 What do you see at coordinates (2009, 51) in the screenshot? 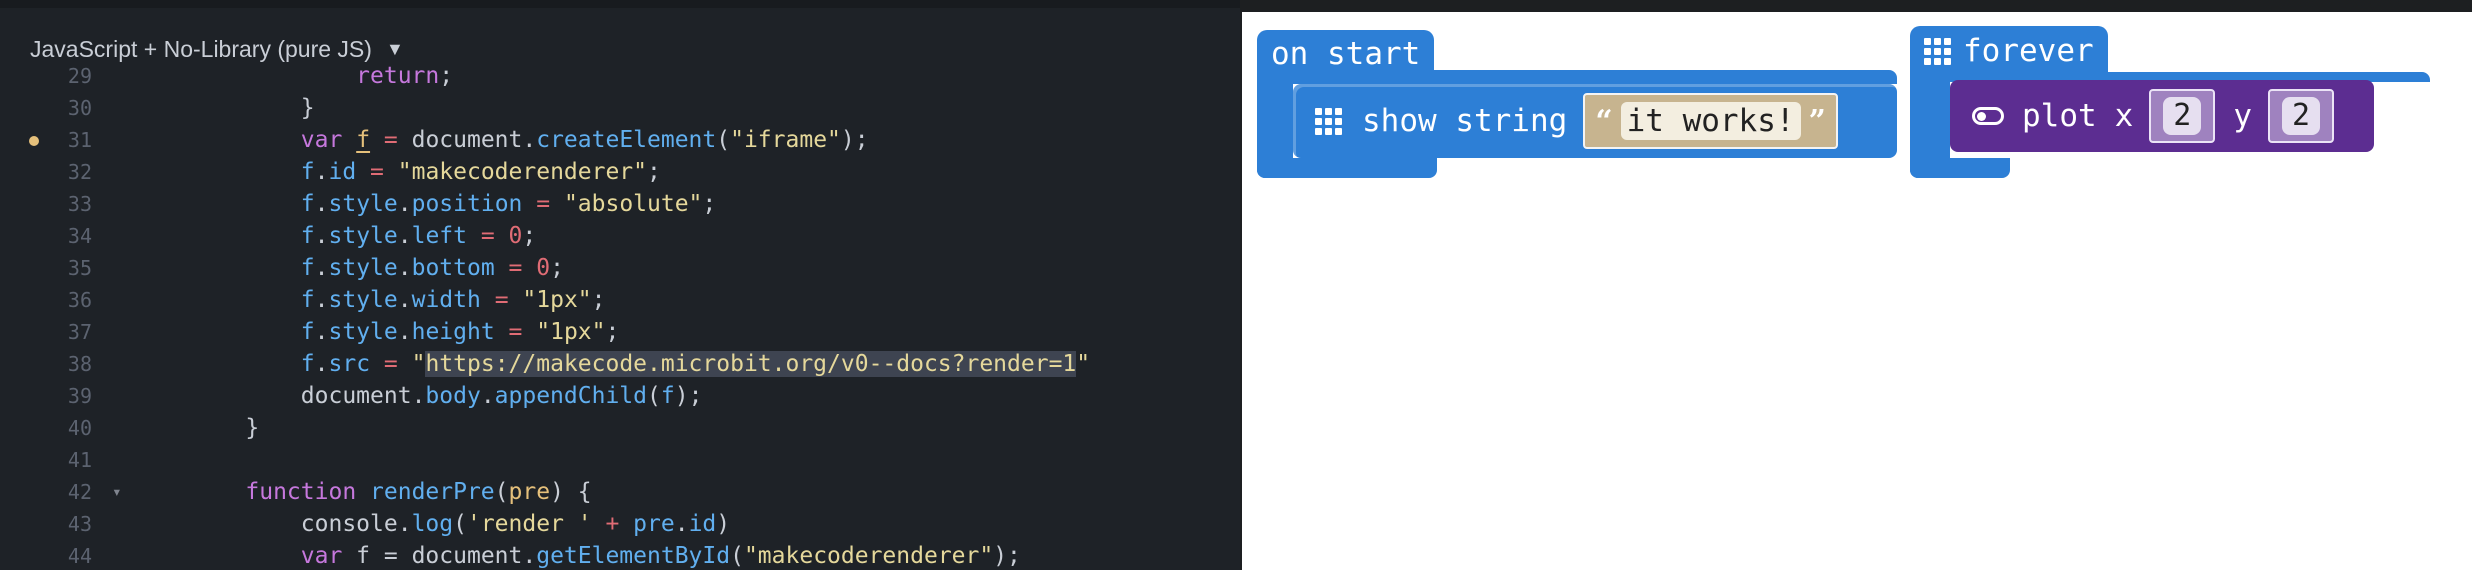
I see `forever-hat: forever` at bounding box center [2009, 51].